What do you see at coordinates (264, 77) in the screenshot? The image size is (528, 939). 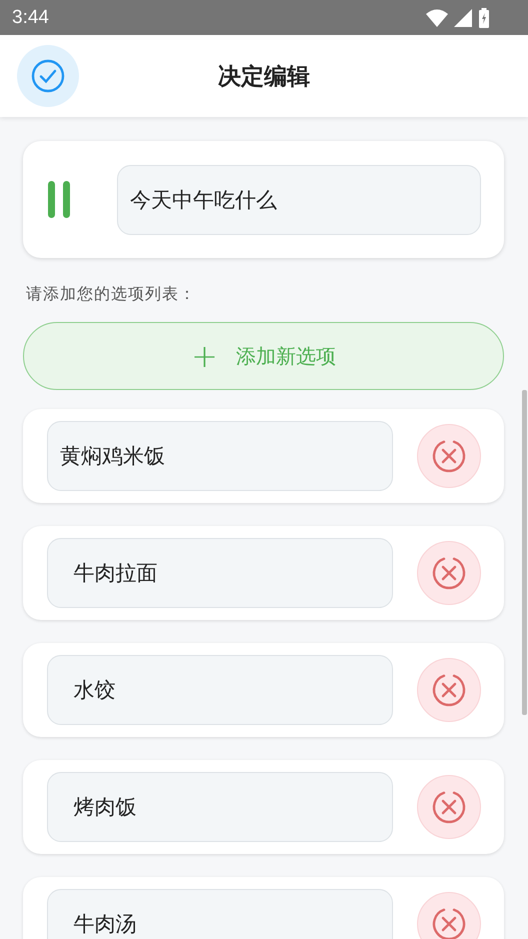 I see `page-title: 决定编辑` at bounding box center [264, 77].